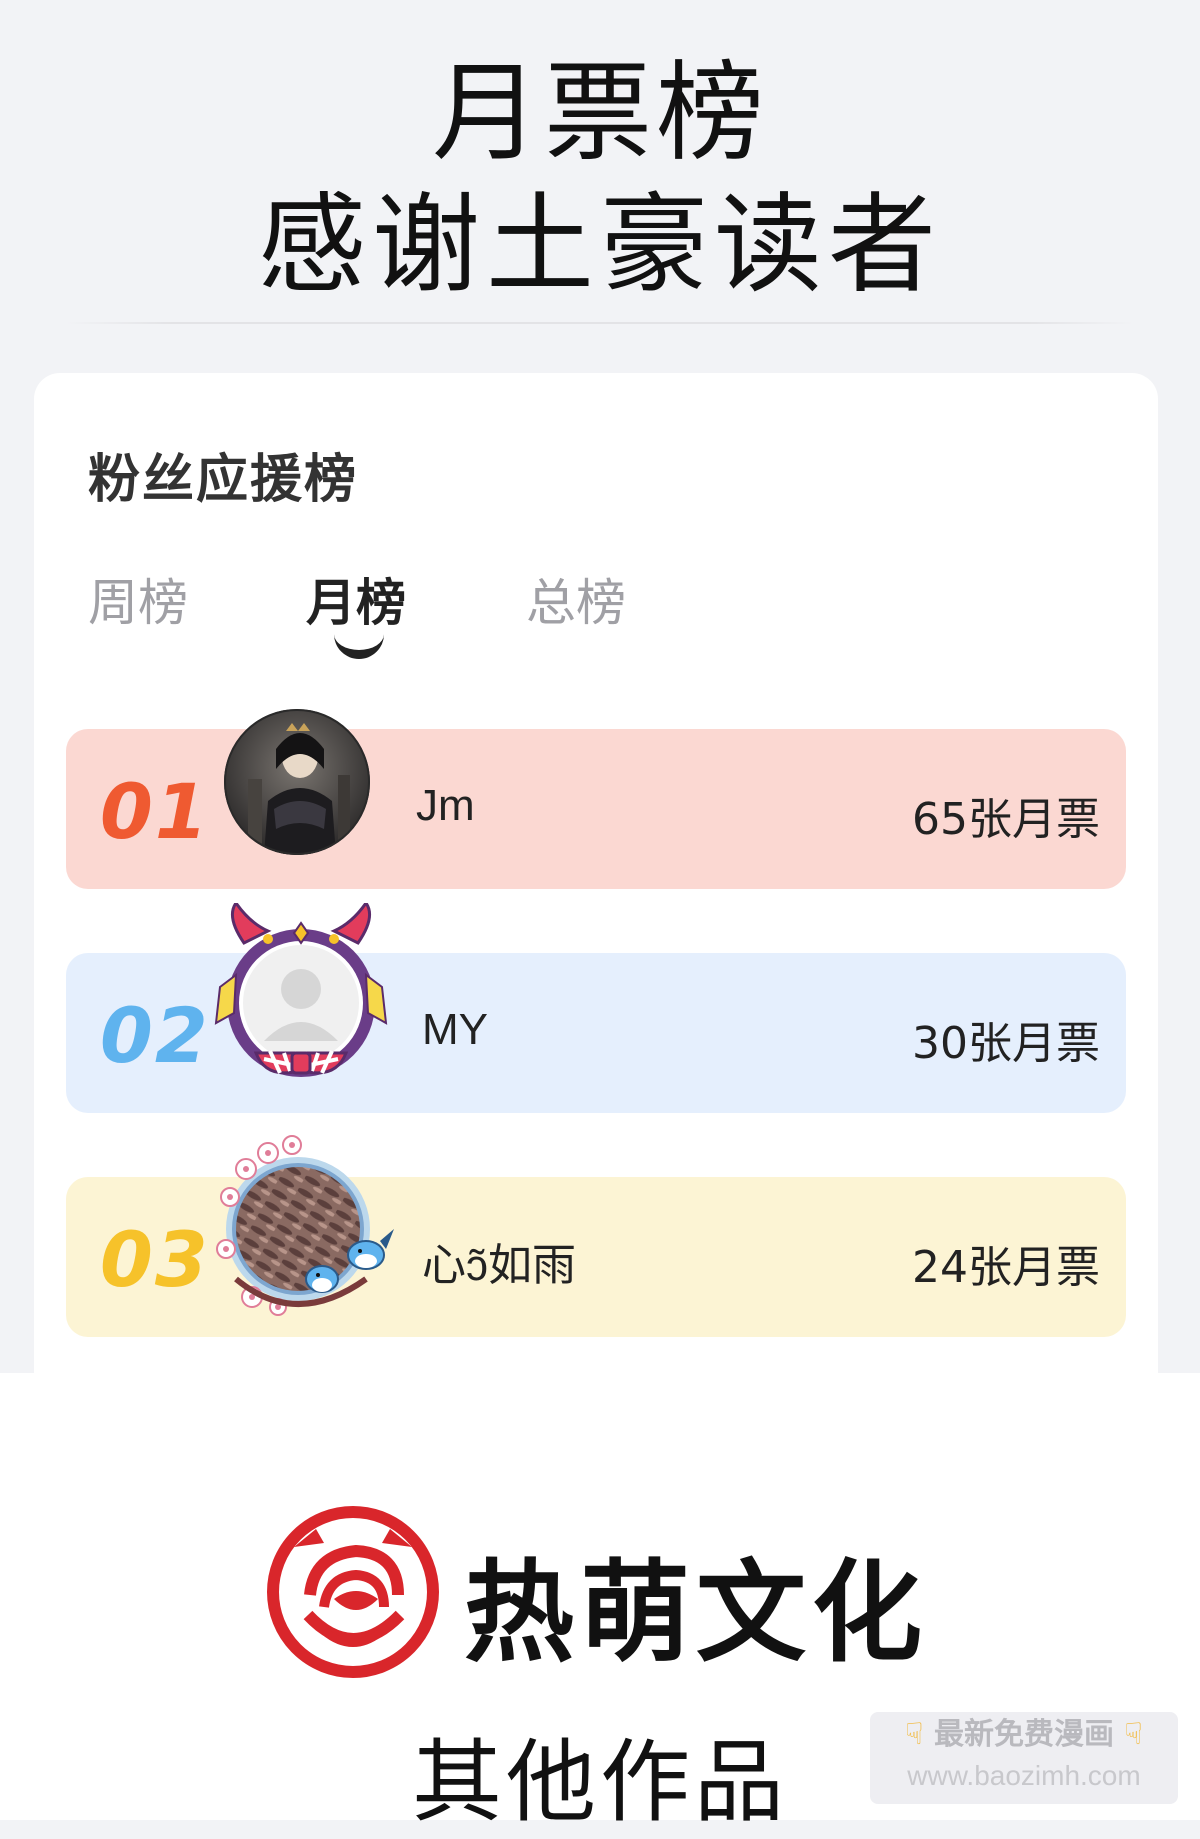 The height and width of the screenshot is (1839, 1200). Describe the element at coordinates (155, 811) in the screenshot. I see `rank-number: 01` at that location.